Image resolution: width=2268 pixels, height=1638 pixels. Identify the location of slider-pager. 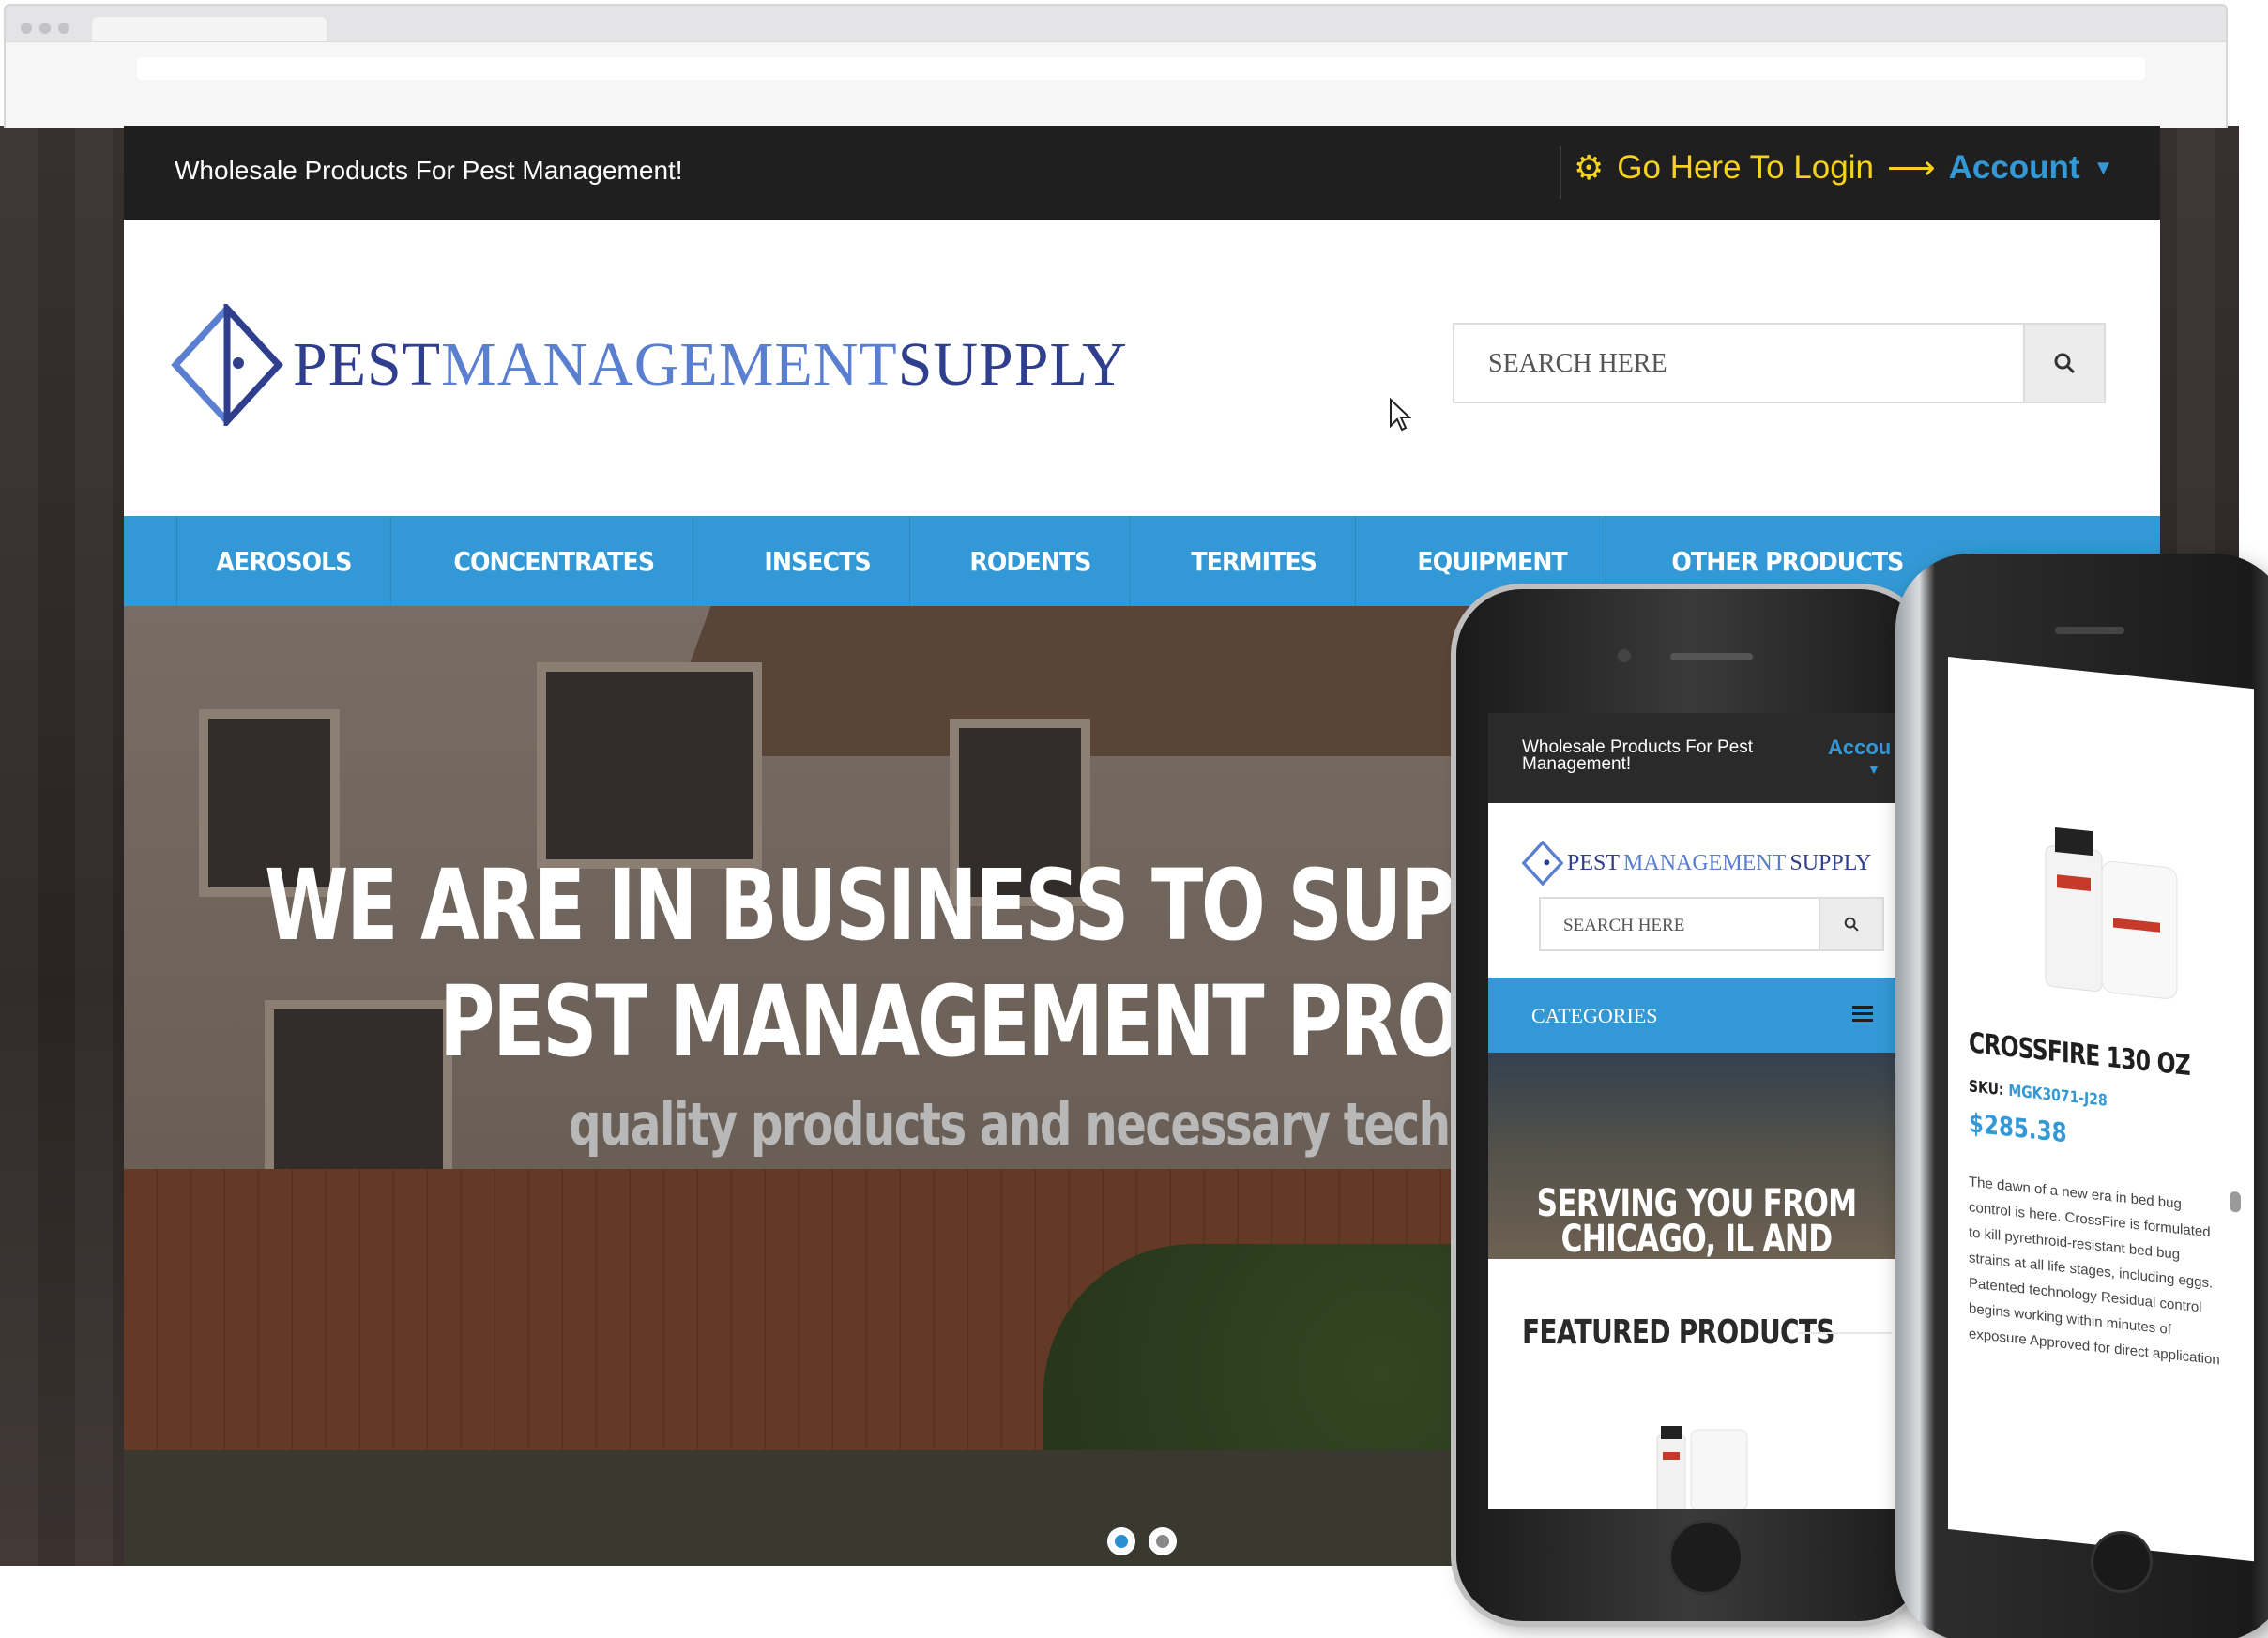
(1142, 1541).